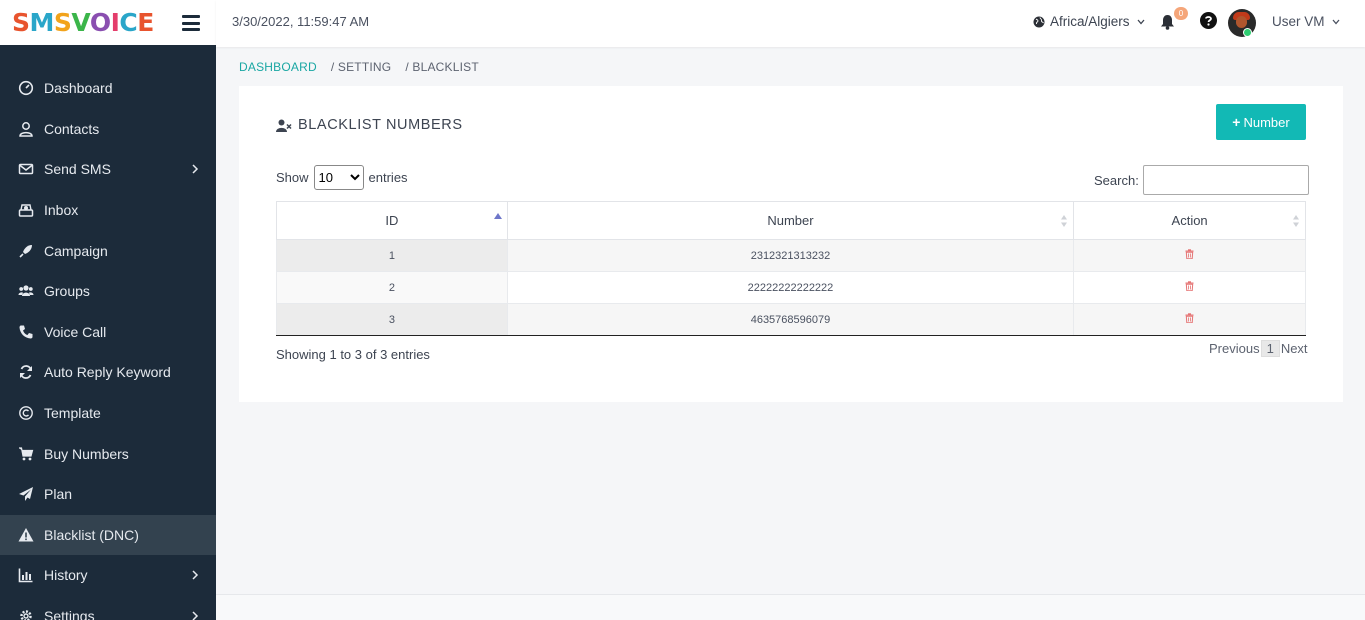 The image size is (1365, 620). Describe the element at coordinates (26, 332) in the screenshot. I see `phone-icon` at that location.